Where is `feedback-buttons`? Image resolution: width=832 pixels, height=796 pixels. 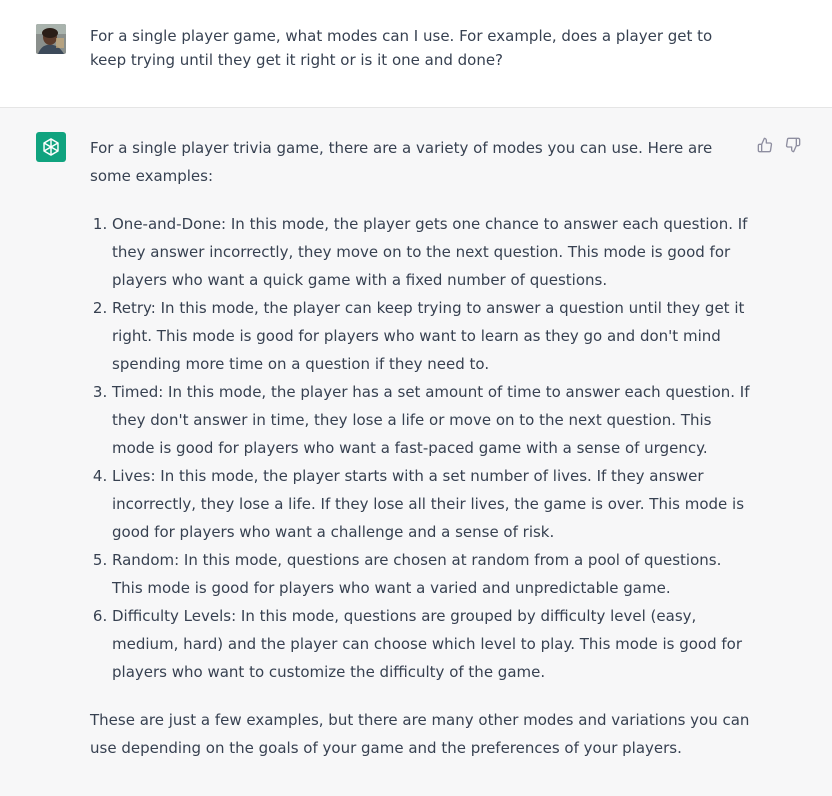 feedback-buttons is located at coordinates (779, 145).